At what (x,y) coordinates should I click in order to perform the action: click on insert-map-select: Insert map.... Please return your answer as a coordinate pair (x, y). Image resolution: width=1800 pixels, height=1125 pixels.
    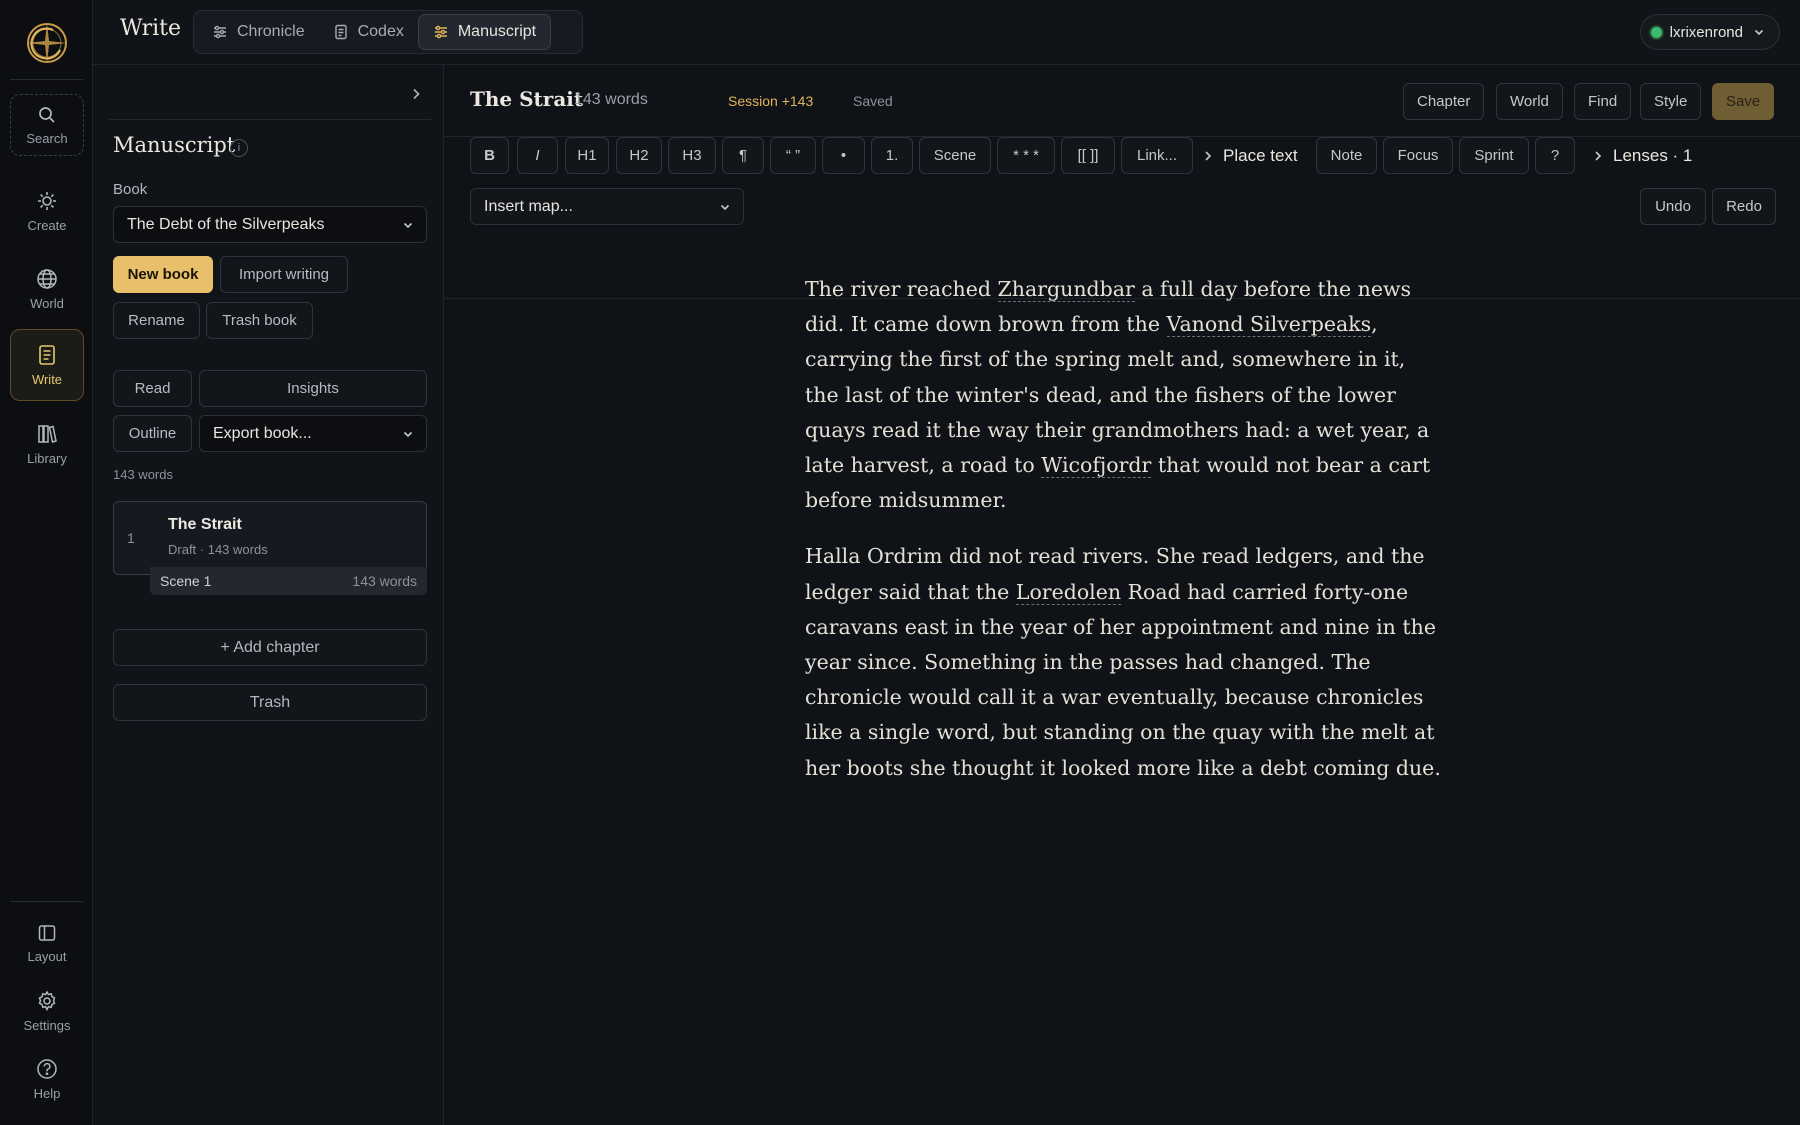
    Looking at the image, I should click on (607, 206).